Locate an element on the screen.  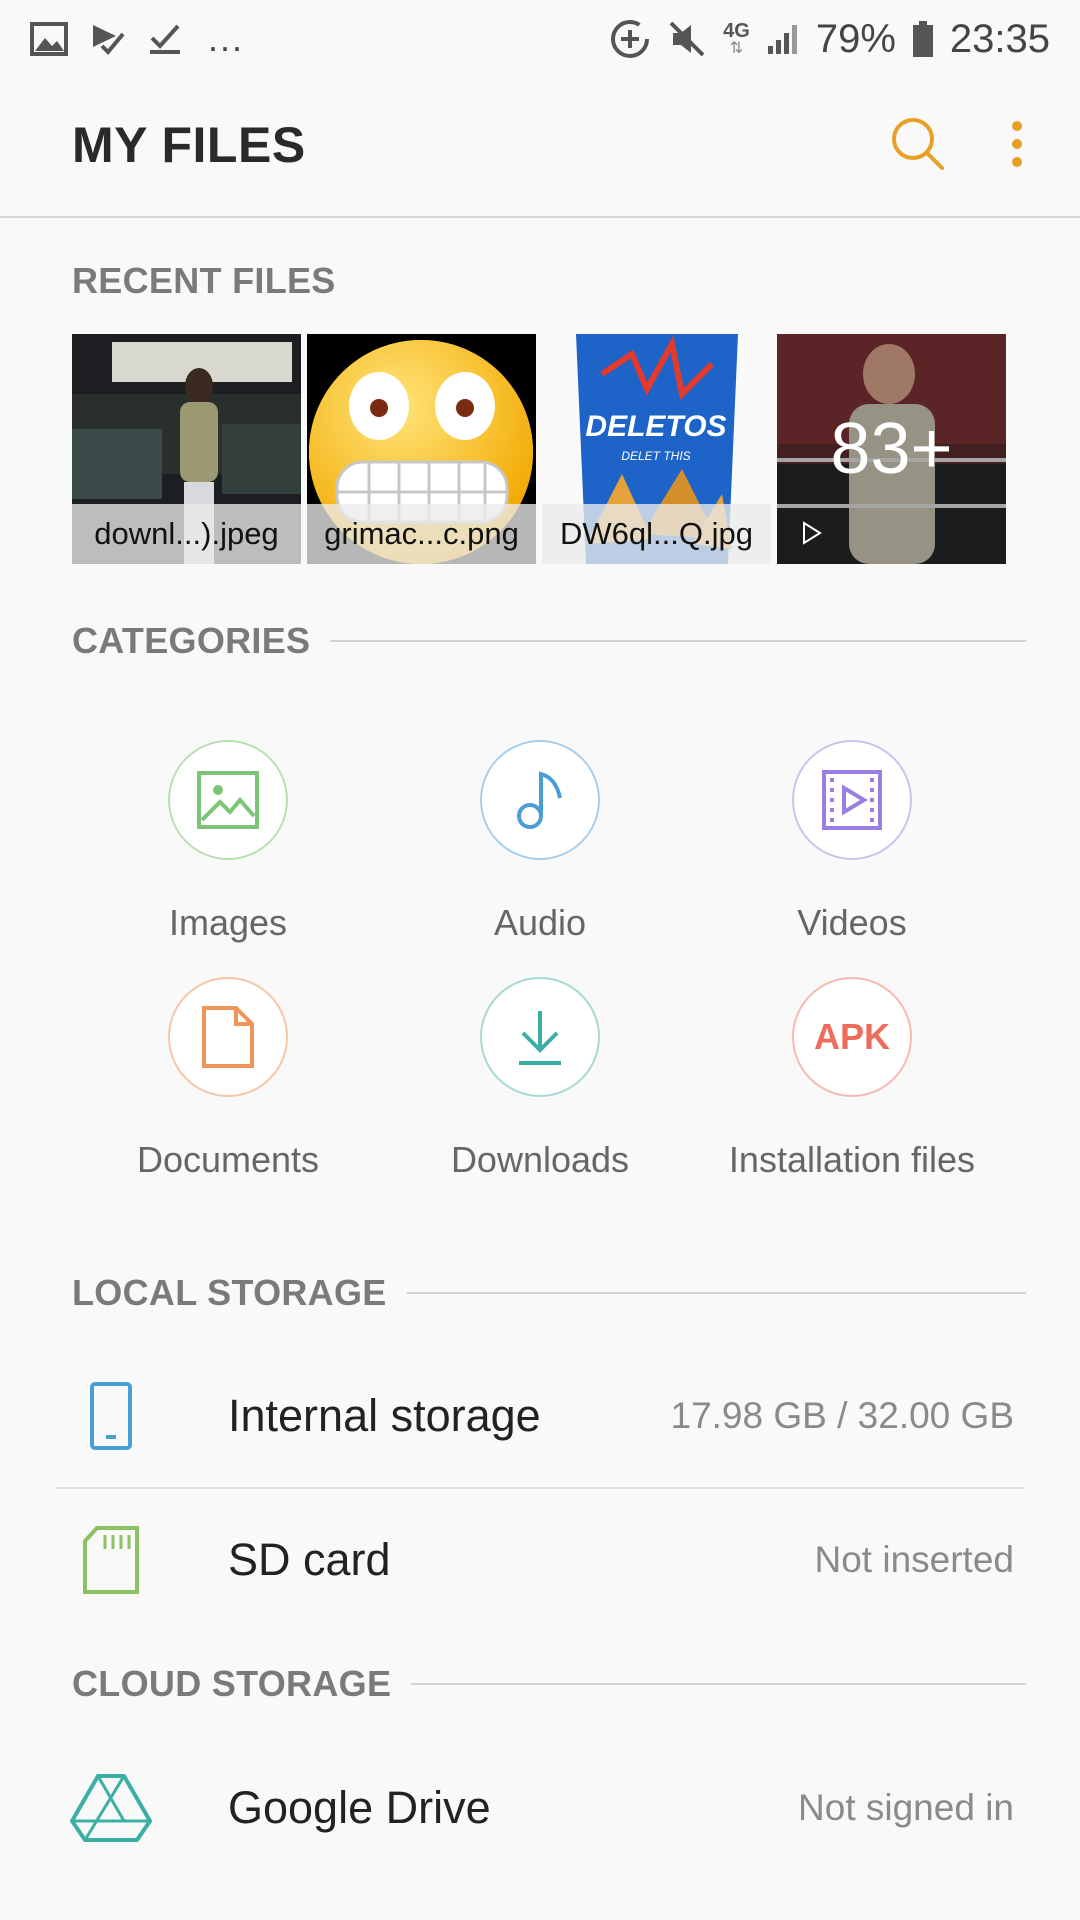
data-saver-icon is located at coordinates (630, 39).